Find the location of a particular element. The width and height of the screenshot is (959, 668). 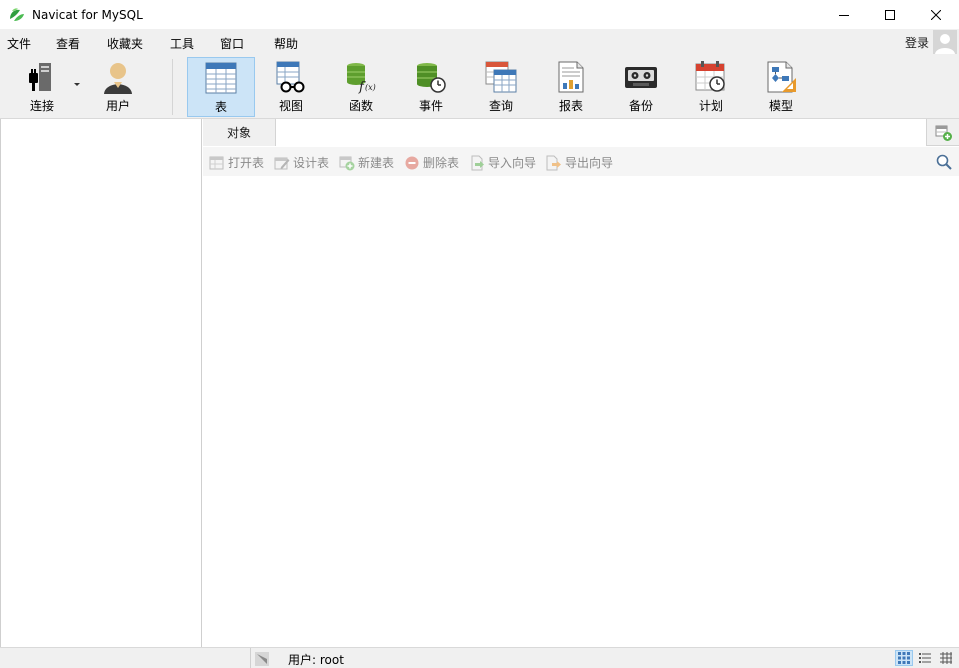

list-view-icon is located at coordinates (925, 658).